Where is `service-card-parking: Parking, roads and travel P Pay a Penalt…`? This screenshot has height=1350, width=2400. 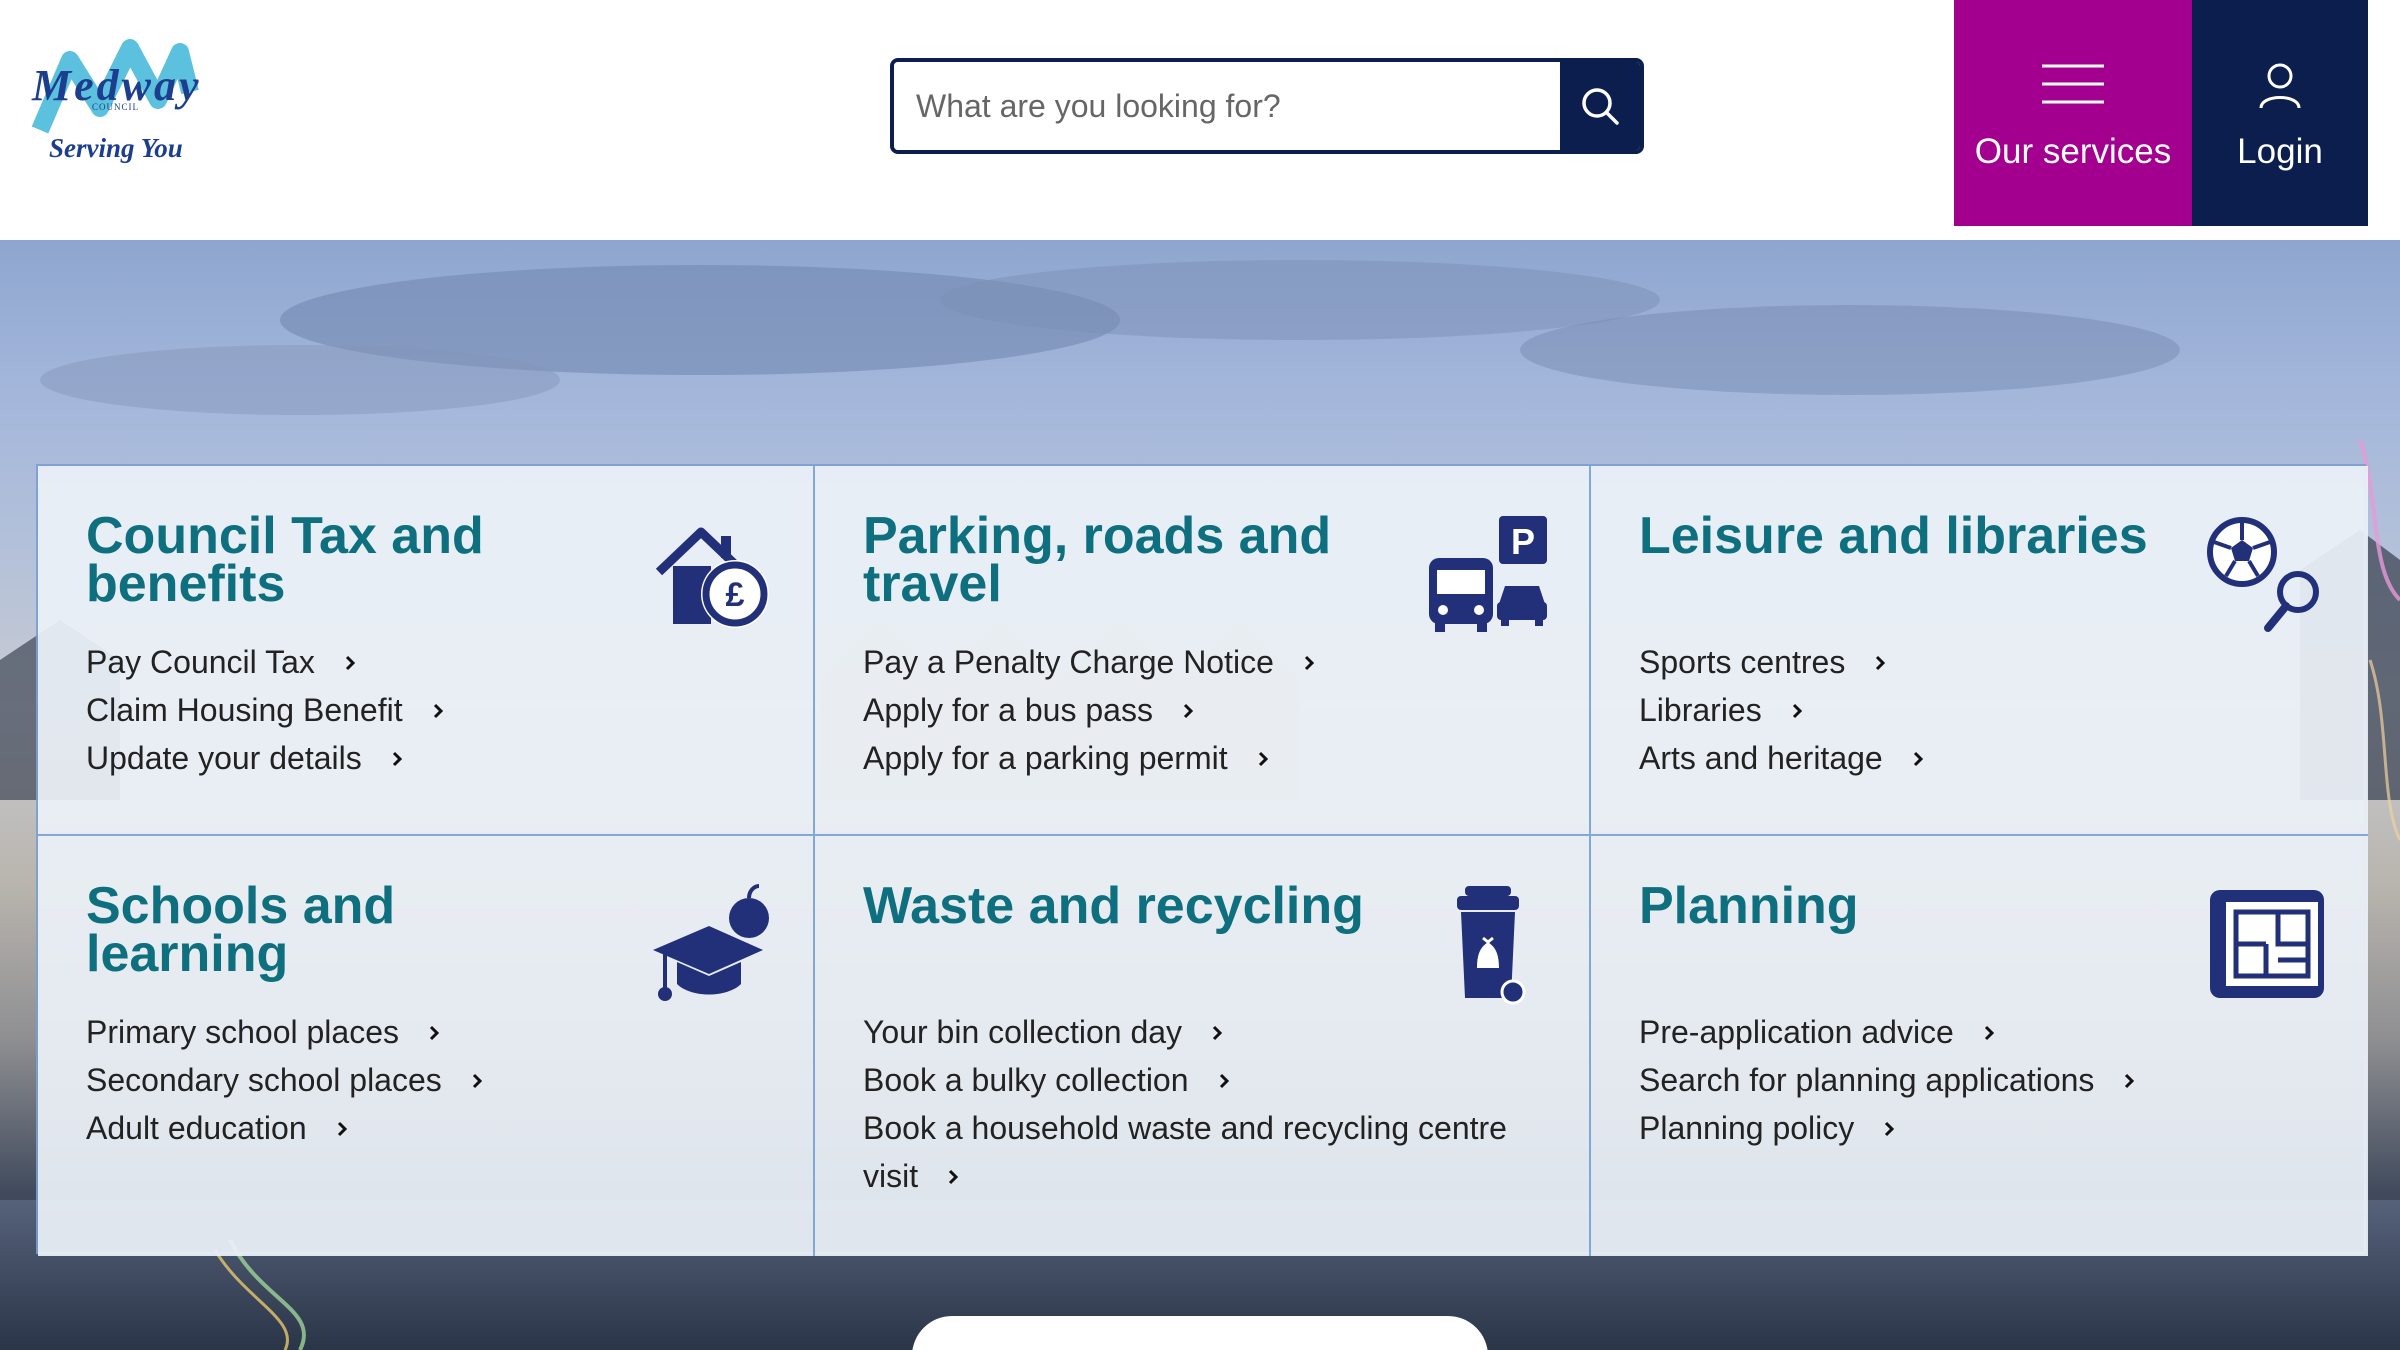 service-card-parking: Parking, roads and travel P Pay a Penalt… is located at coordinates (1203, 651).